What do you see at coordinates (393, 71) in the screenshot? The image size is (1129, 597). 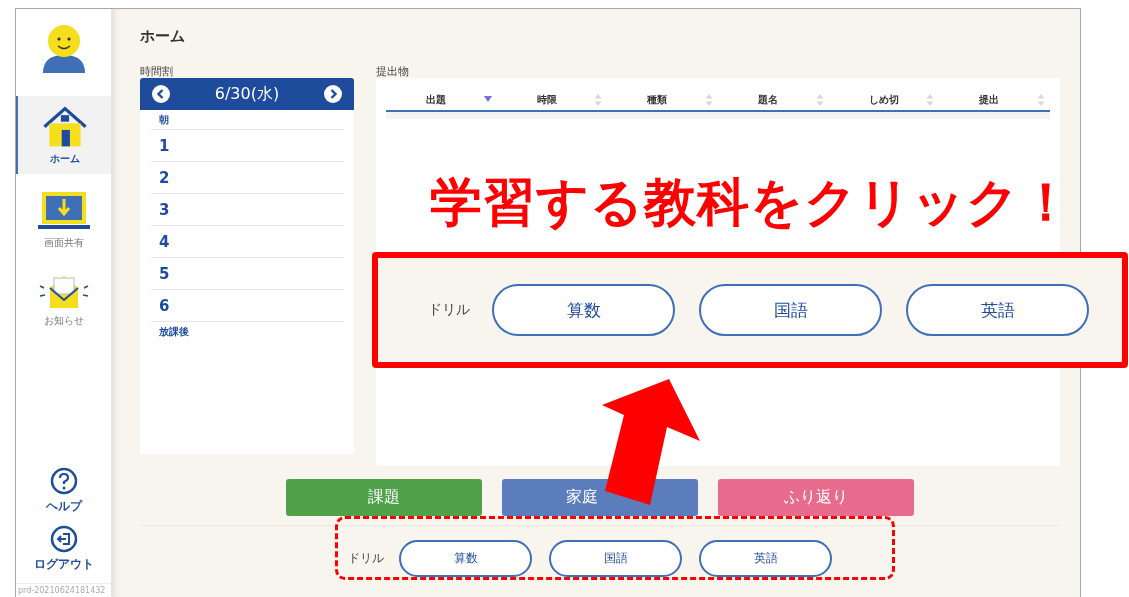 I see `section-label: 提出物` at bounding box center [393, 71].